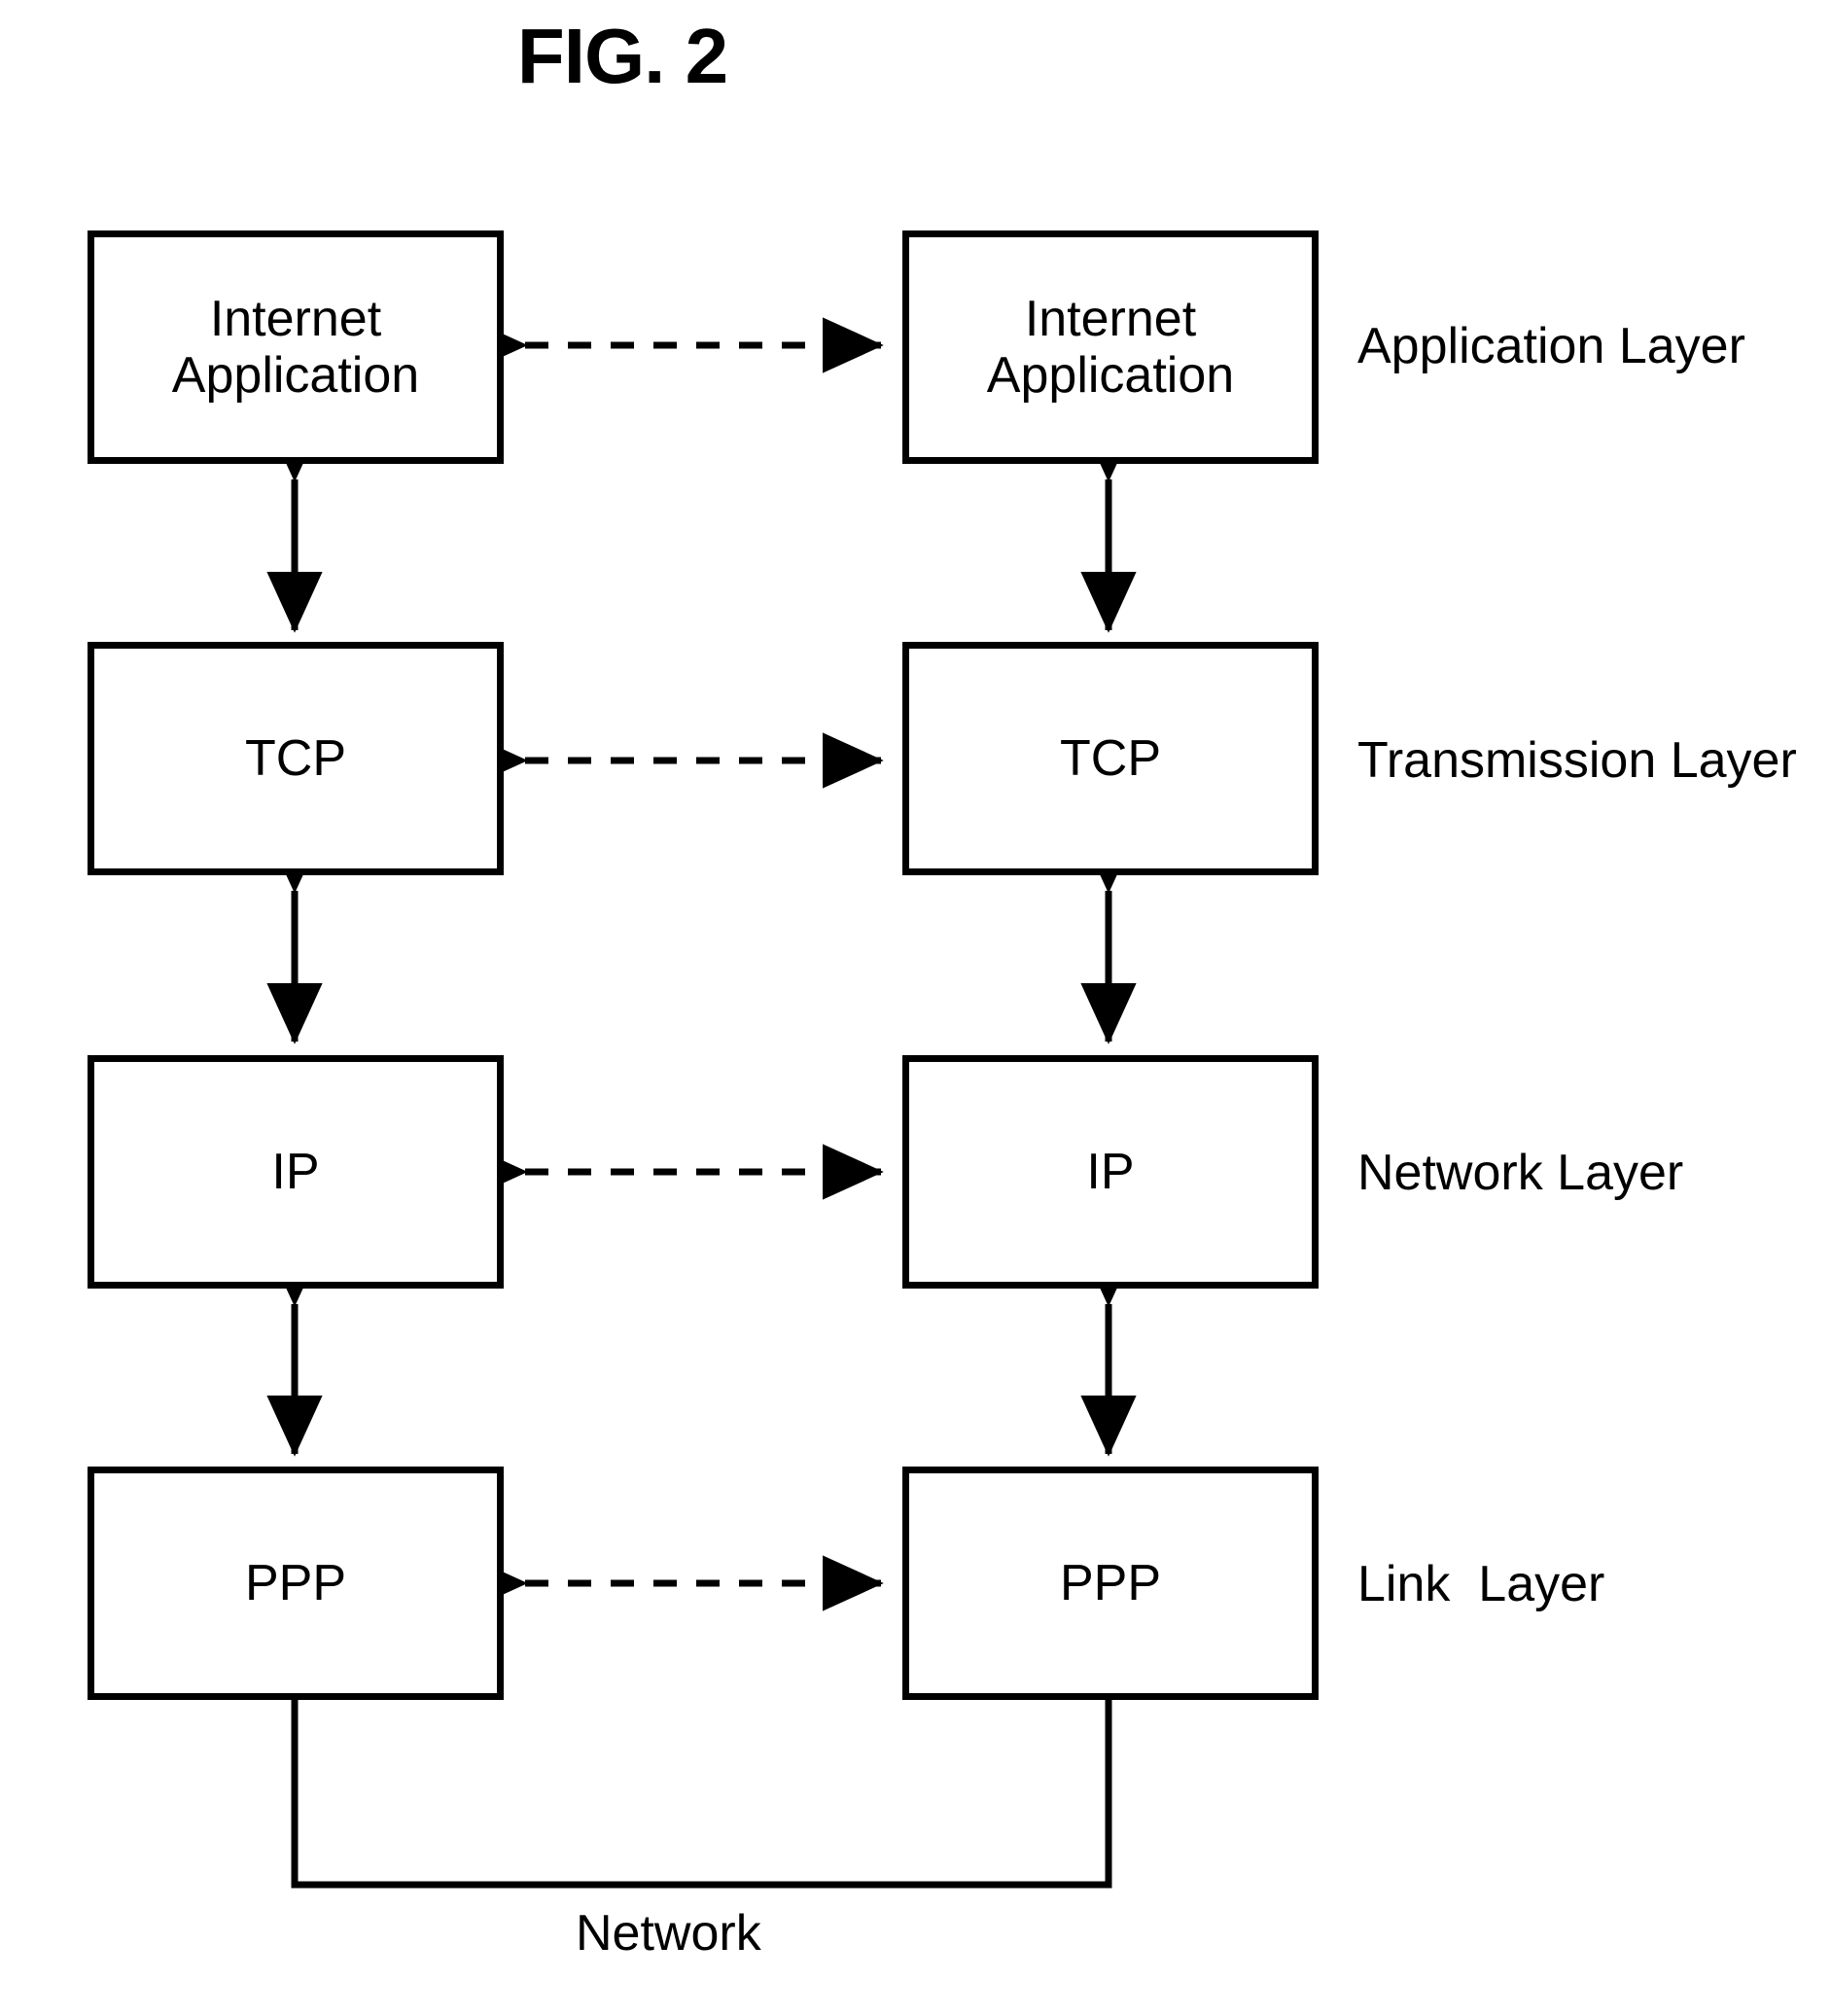 The width and height of the screenshot is (1831, 2016). I want to click on left-application-label: Internet Application, so click(295, 347).